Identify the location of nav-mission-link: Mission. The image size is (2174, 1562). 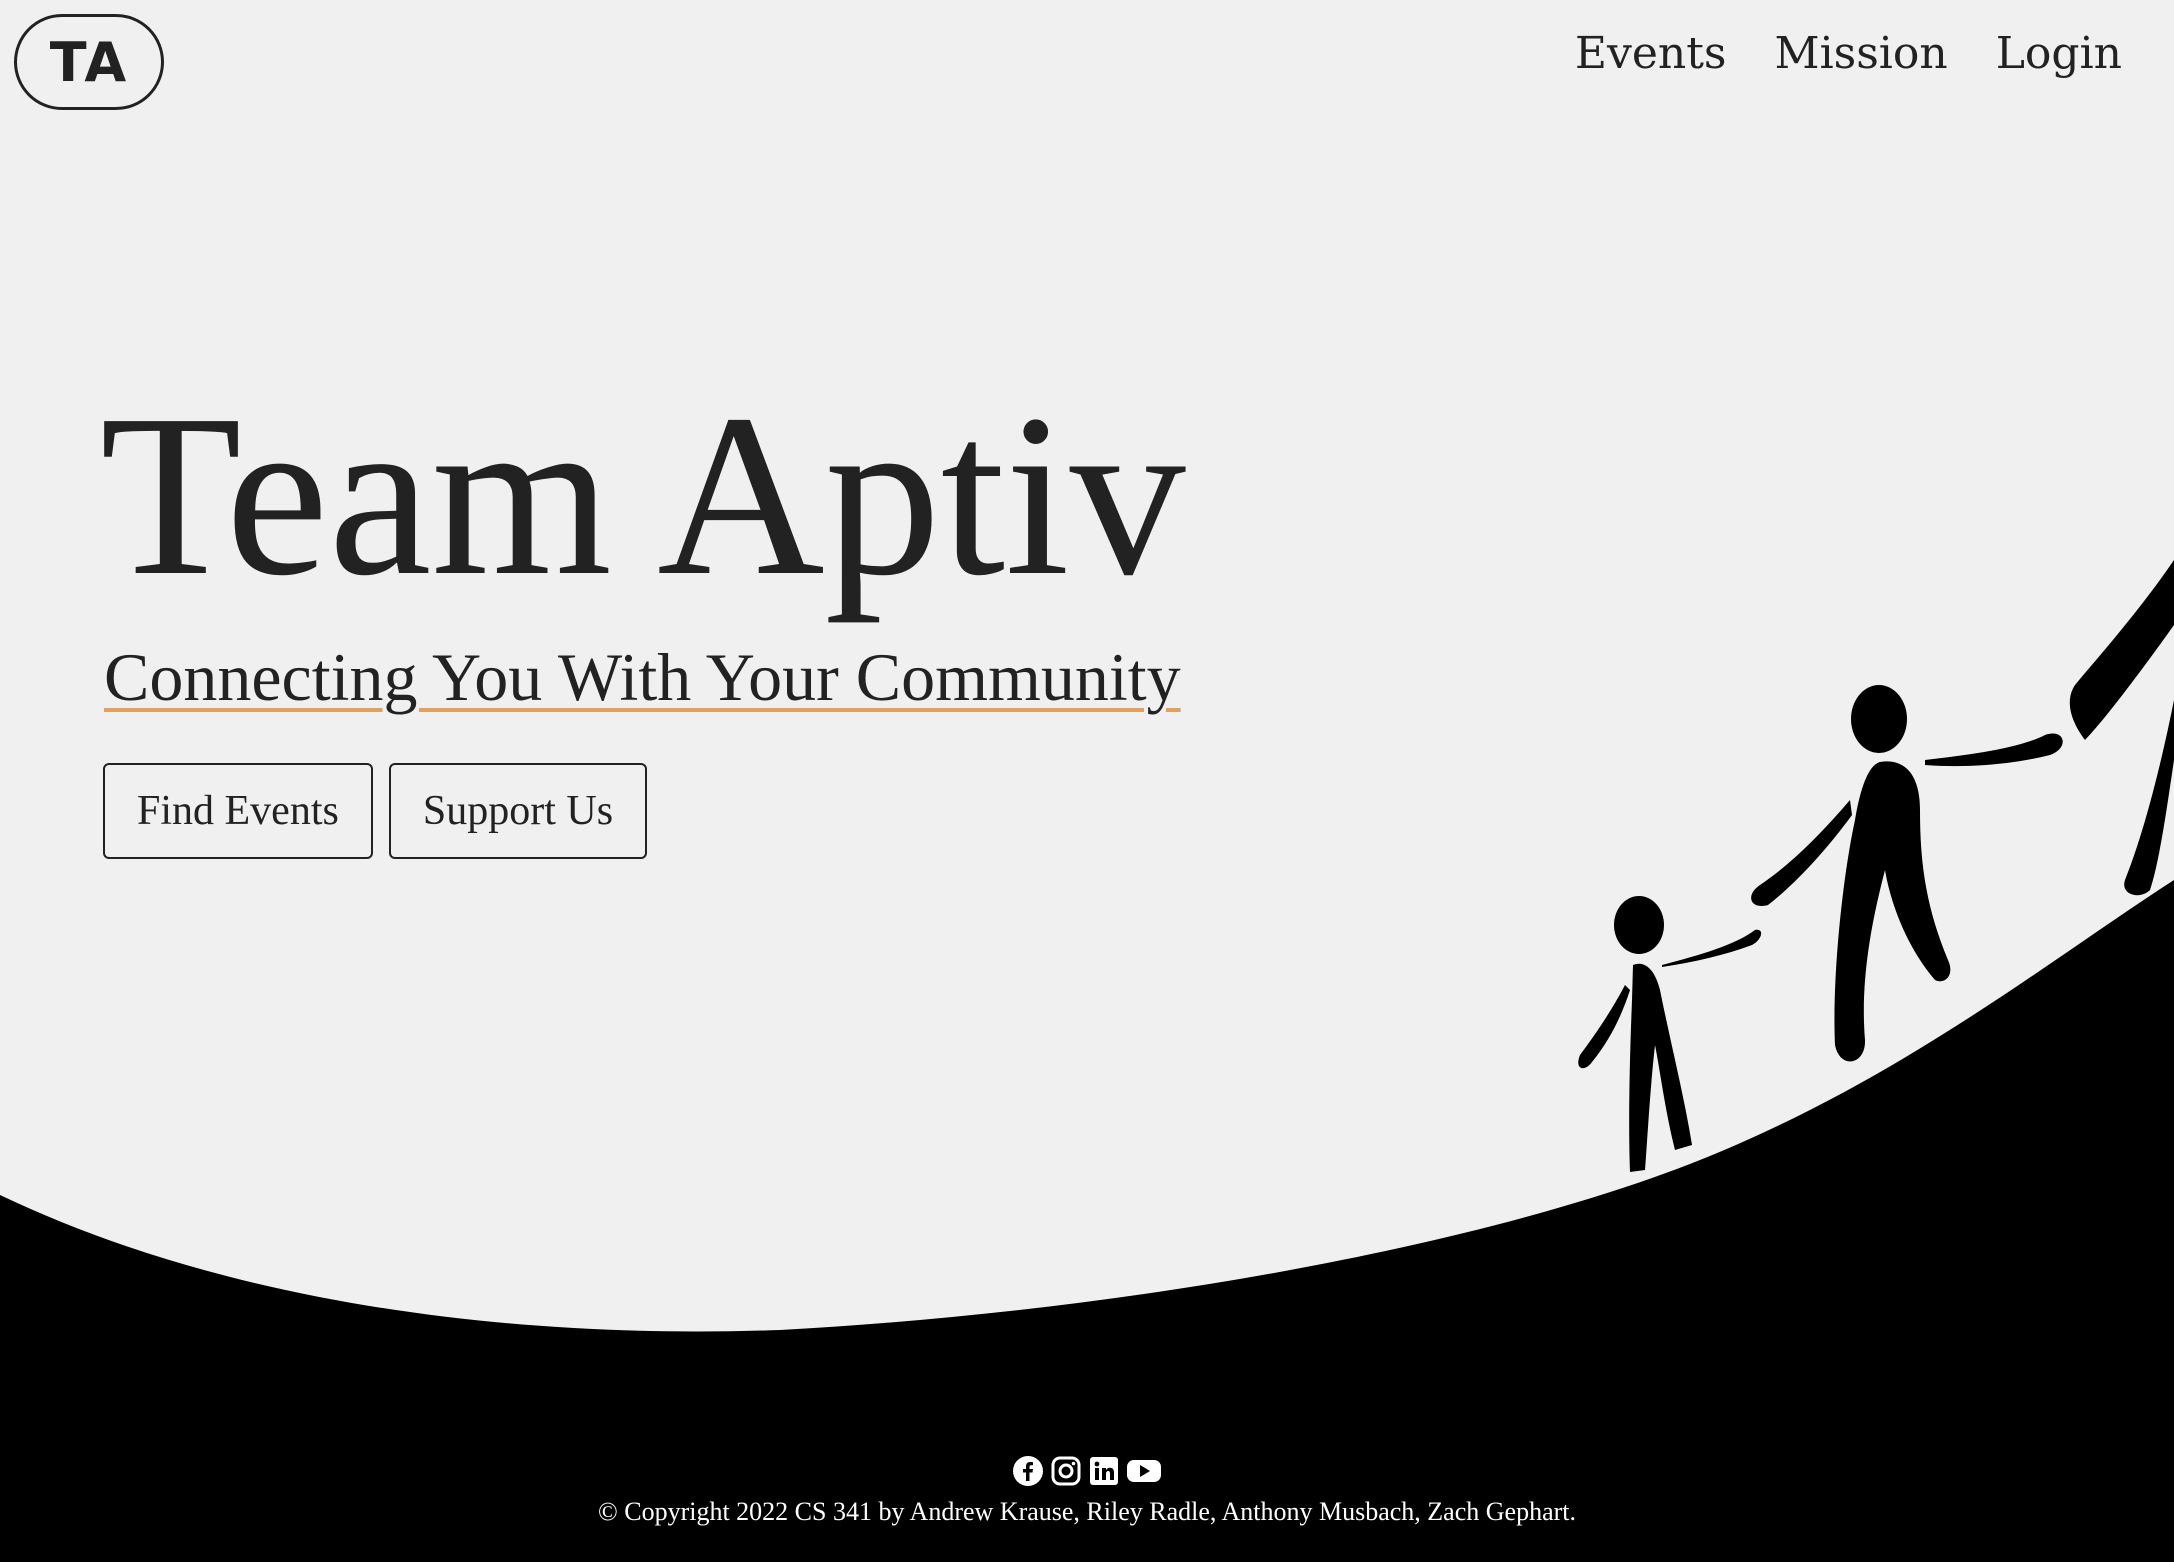
(1861, 53).